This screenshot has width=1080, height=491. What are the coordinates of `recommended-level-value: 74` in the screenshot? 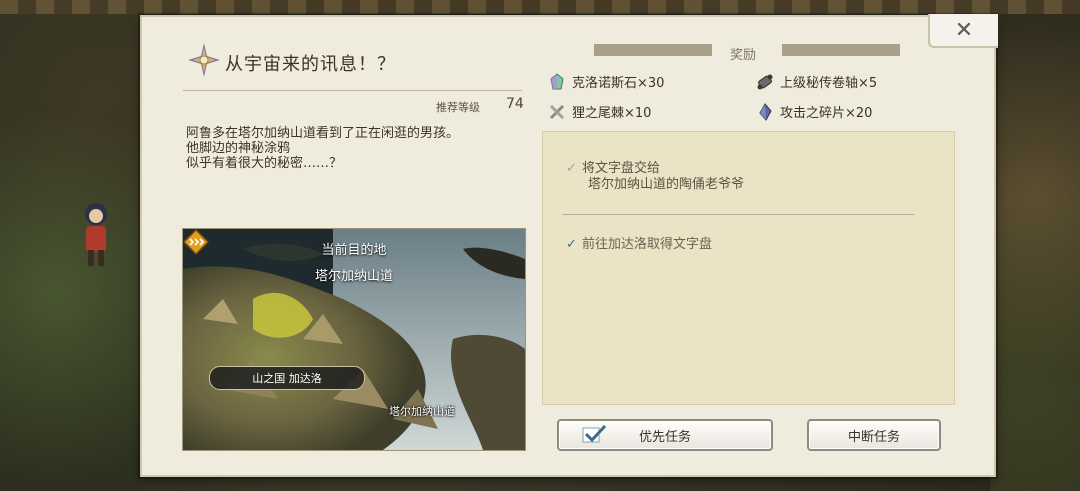 It's located at (515, 104).